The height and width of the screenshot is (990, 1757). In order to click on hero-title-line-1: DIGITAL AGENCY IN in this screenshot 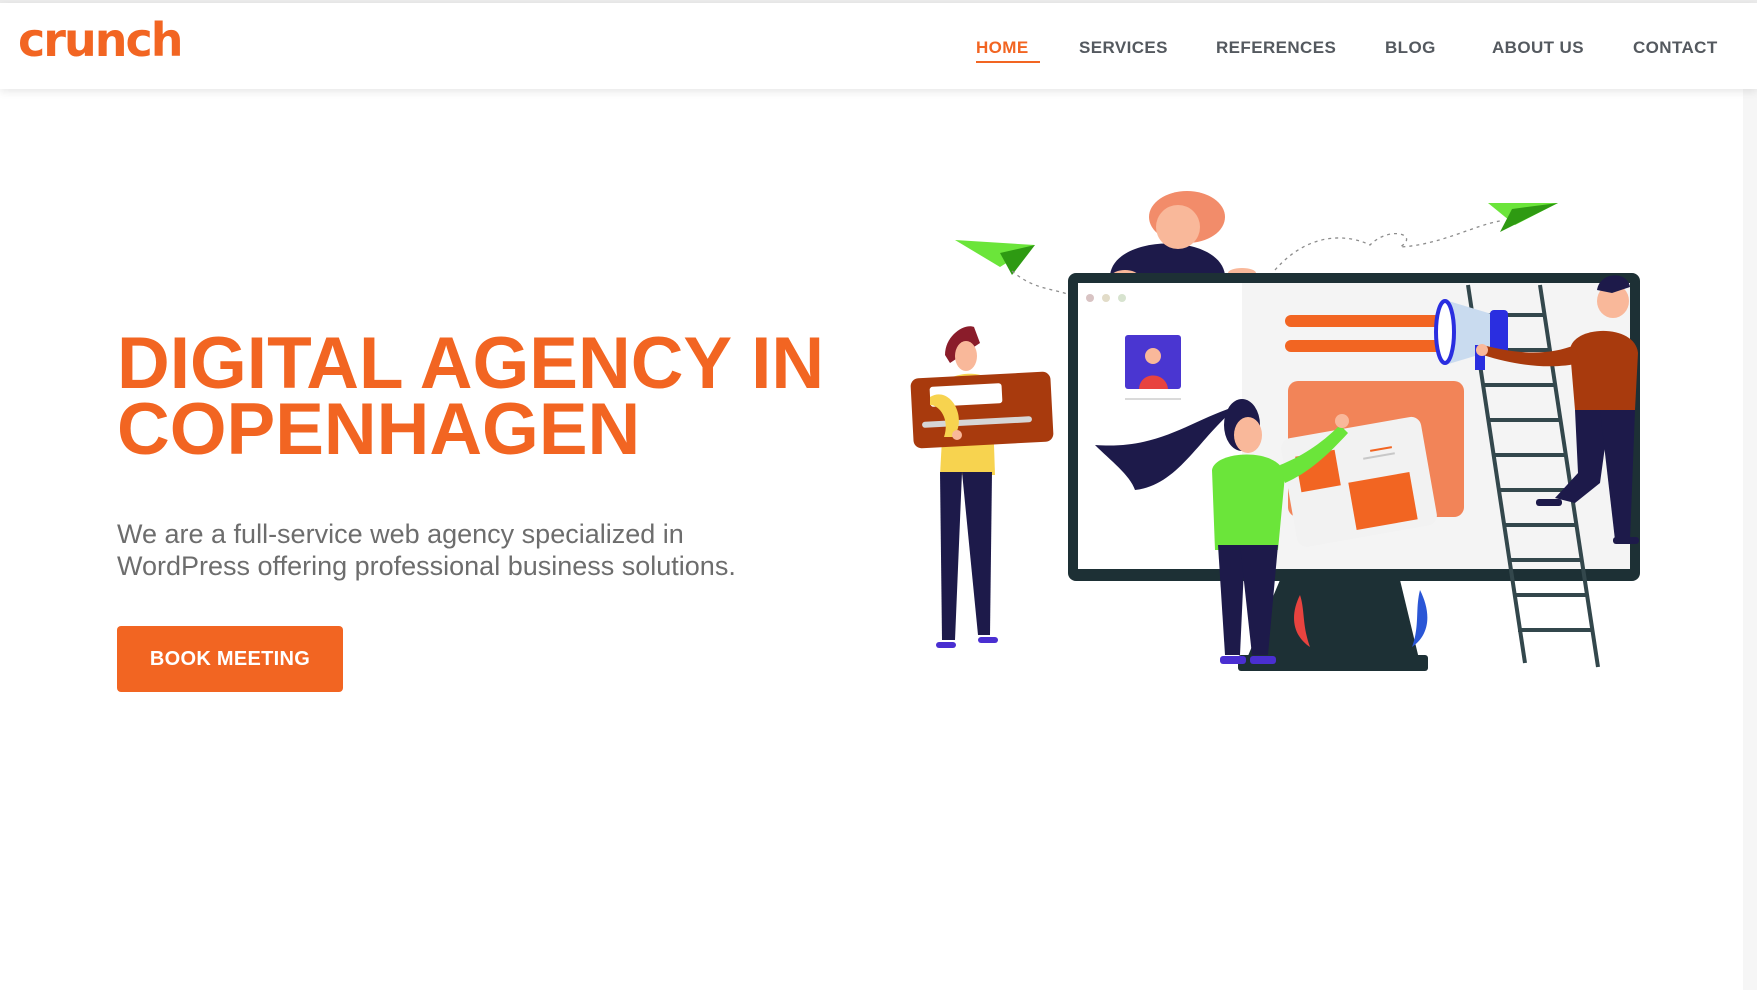, I will do `click(471, 363)`.